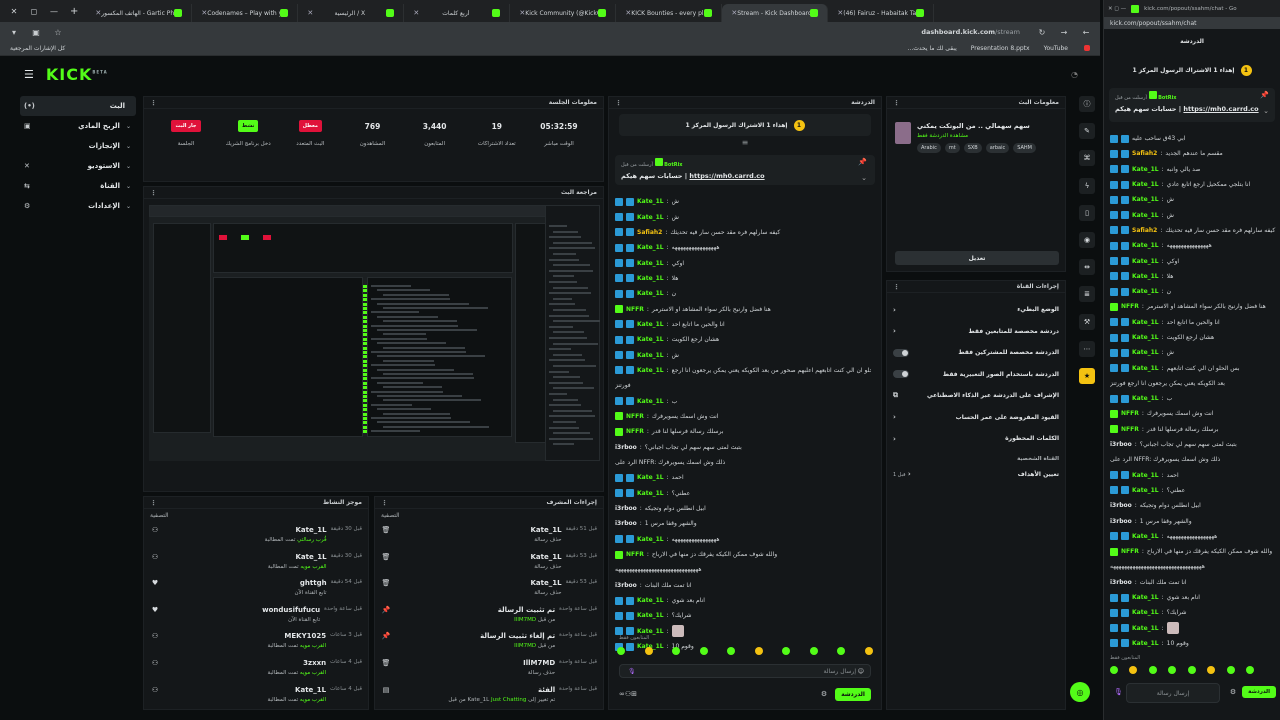 The width and height of the screenshot is (1280, 720). I want to click on help-button: ◎, so click(1080, 692).